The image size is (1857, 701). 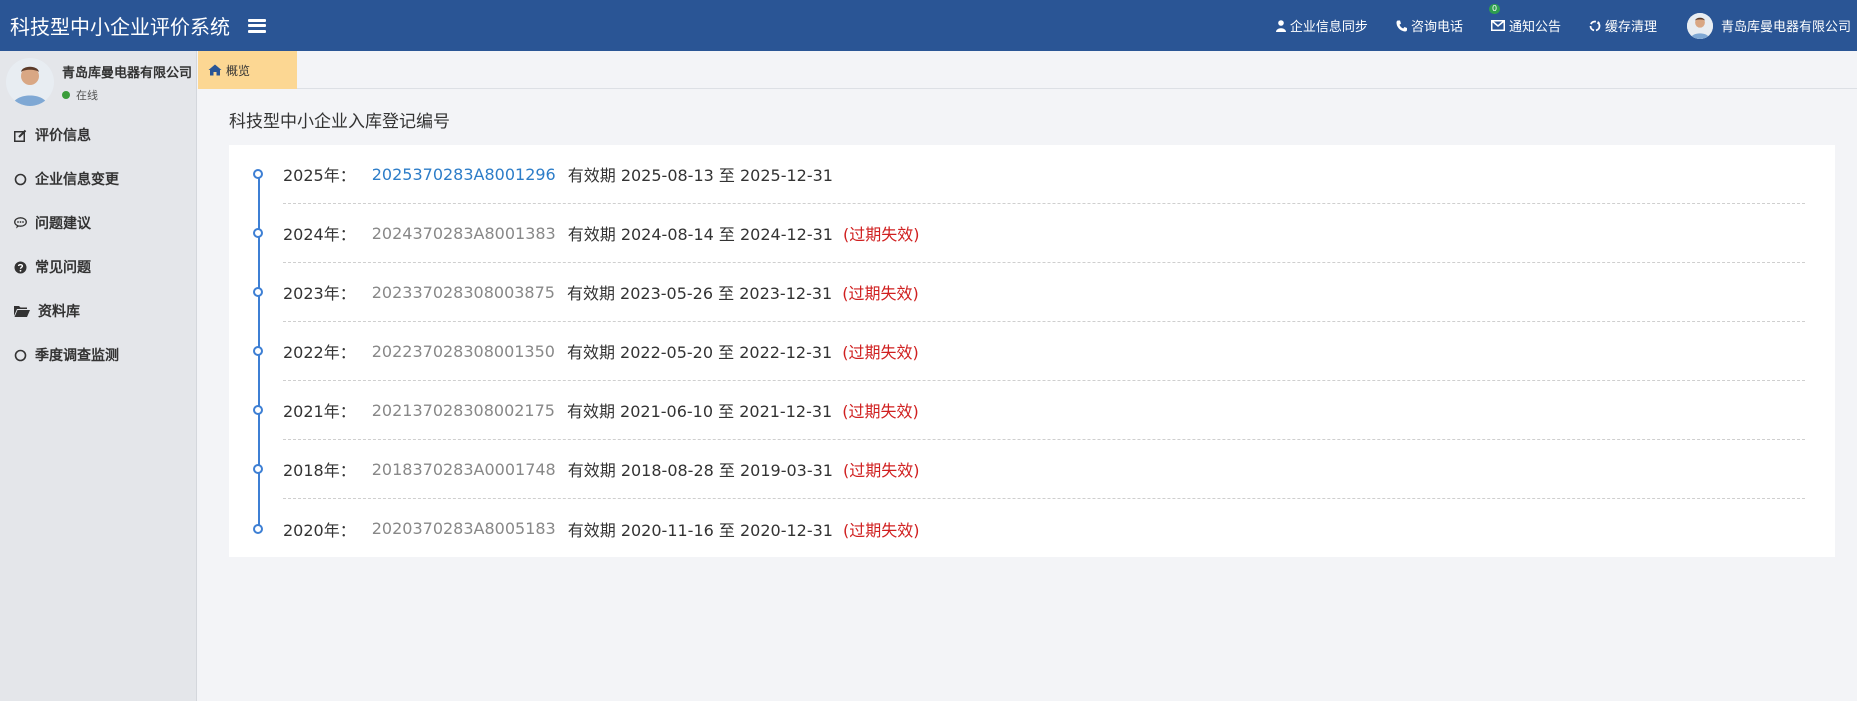 I want to click on record-code-link: 2025370283A8001296, so click(x=464, y=174).